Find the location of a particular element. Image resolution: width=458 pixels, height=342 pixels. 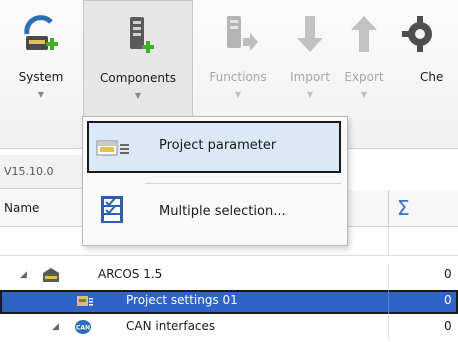

check-button: Che is located at coordinates (425, 59).